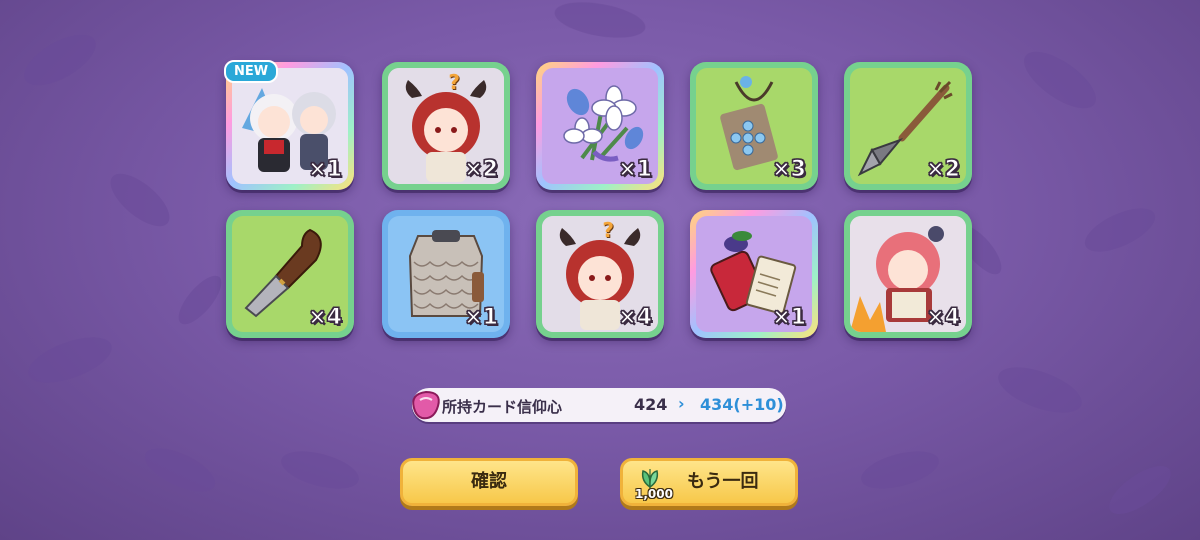 This screenshot has width=1200, height=540. What do you see at coordinates (908, 126) in the screenshot?
I see `reward-card-spear-tip: ×2` at bounding box center [908, 126].